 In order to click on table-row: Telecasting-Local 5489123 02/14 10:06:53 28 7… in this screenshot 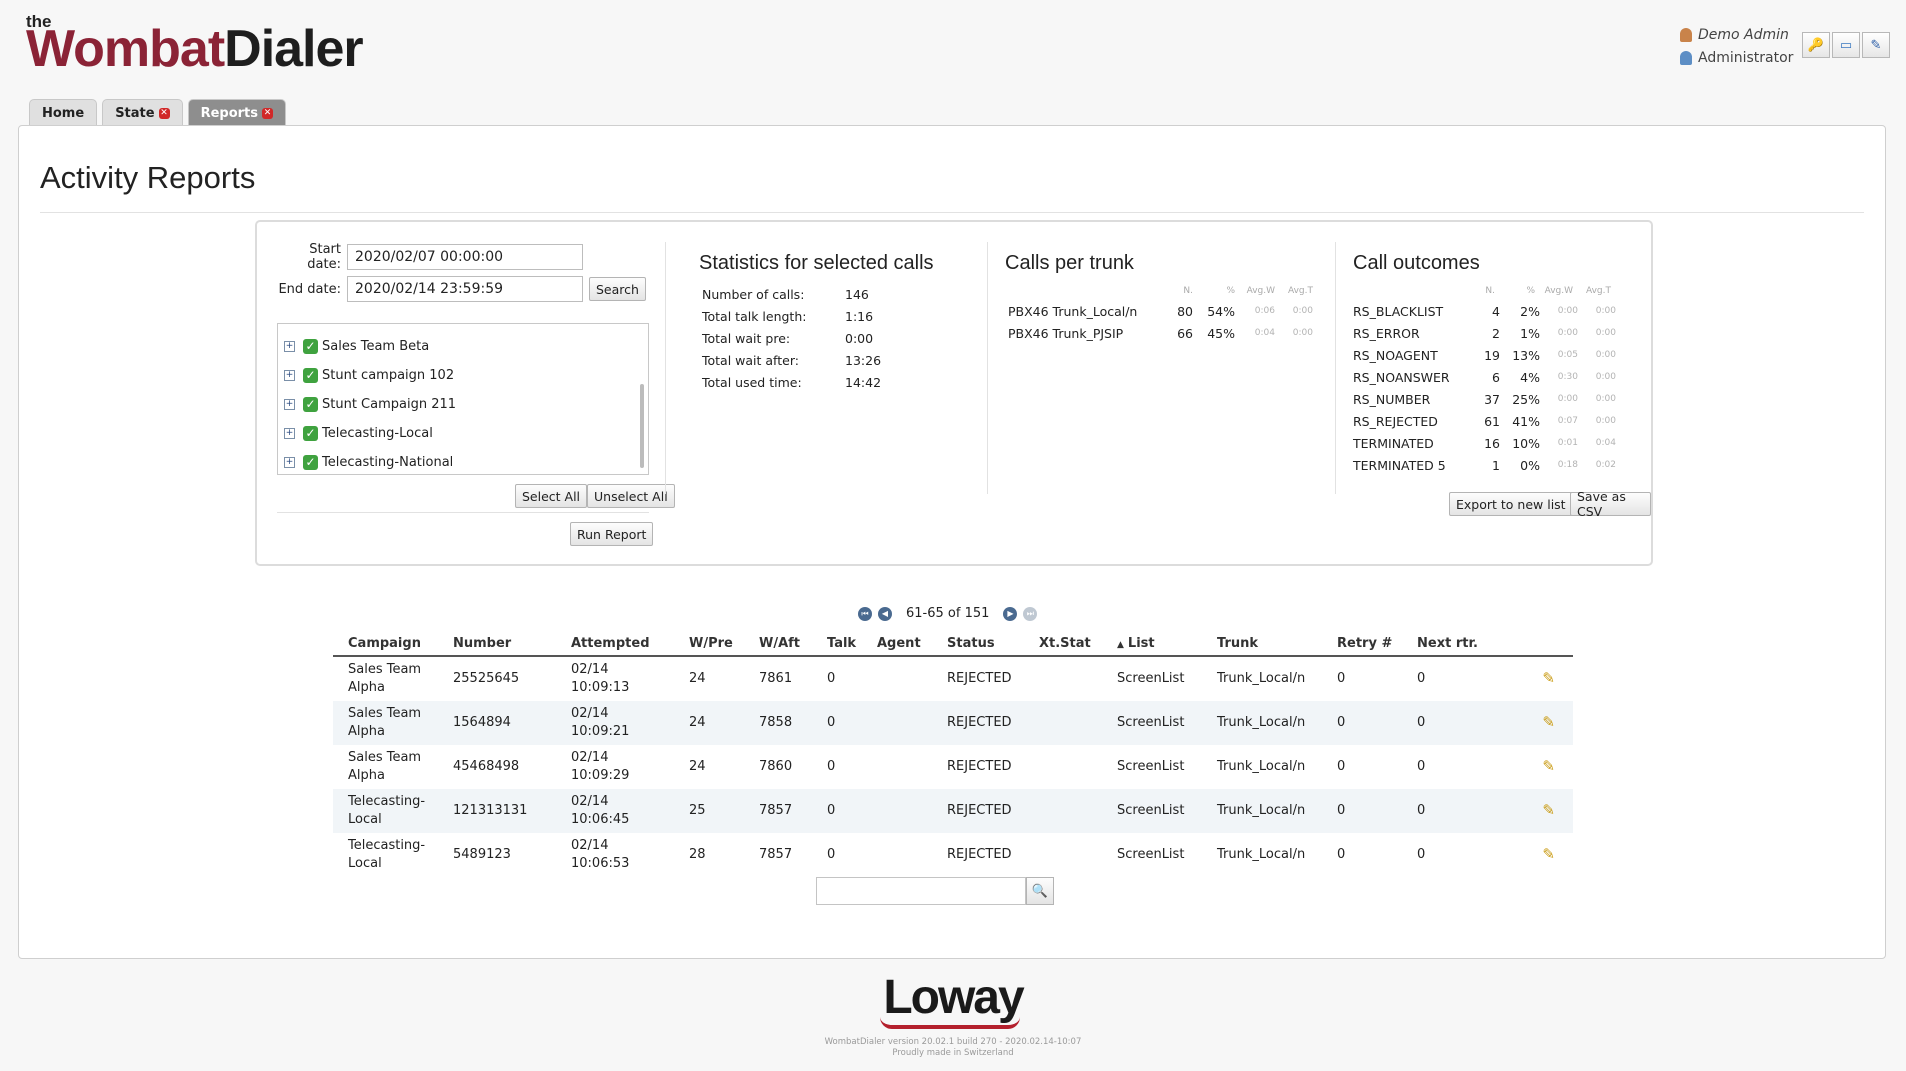, I will do `click(953, 855)`.